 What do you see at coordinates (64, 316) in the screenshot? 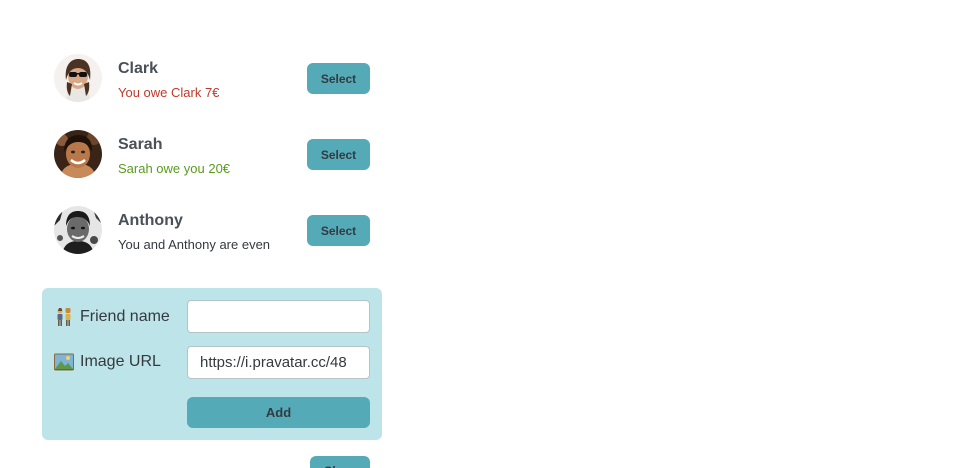
I see `people-emoji-icon` at bounding box center [64, 316].